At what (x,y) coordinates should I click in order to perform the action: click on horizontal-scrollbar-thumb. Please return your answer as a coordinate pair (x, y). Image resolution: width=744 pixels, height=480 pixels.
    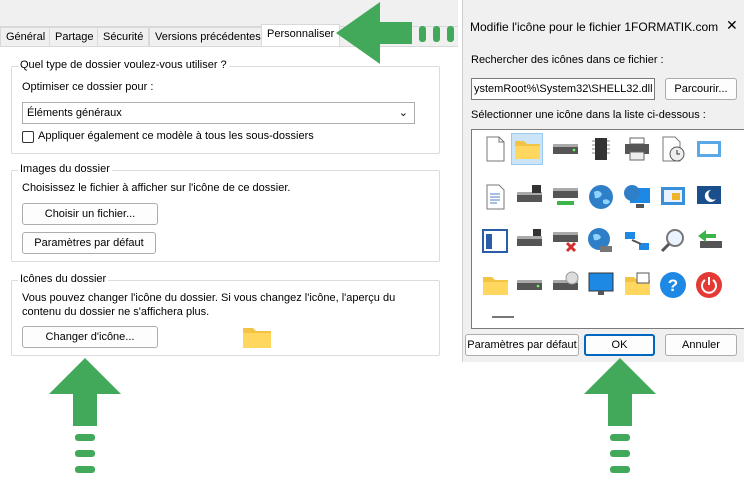
    Looking at the image, I should click on (503, 317).